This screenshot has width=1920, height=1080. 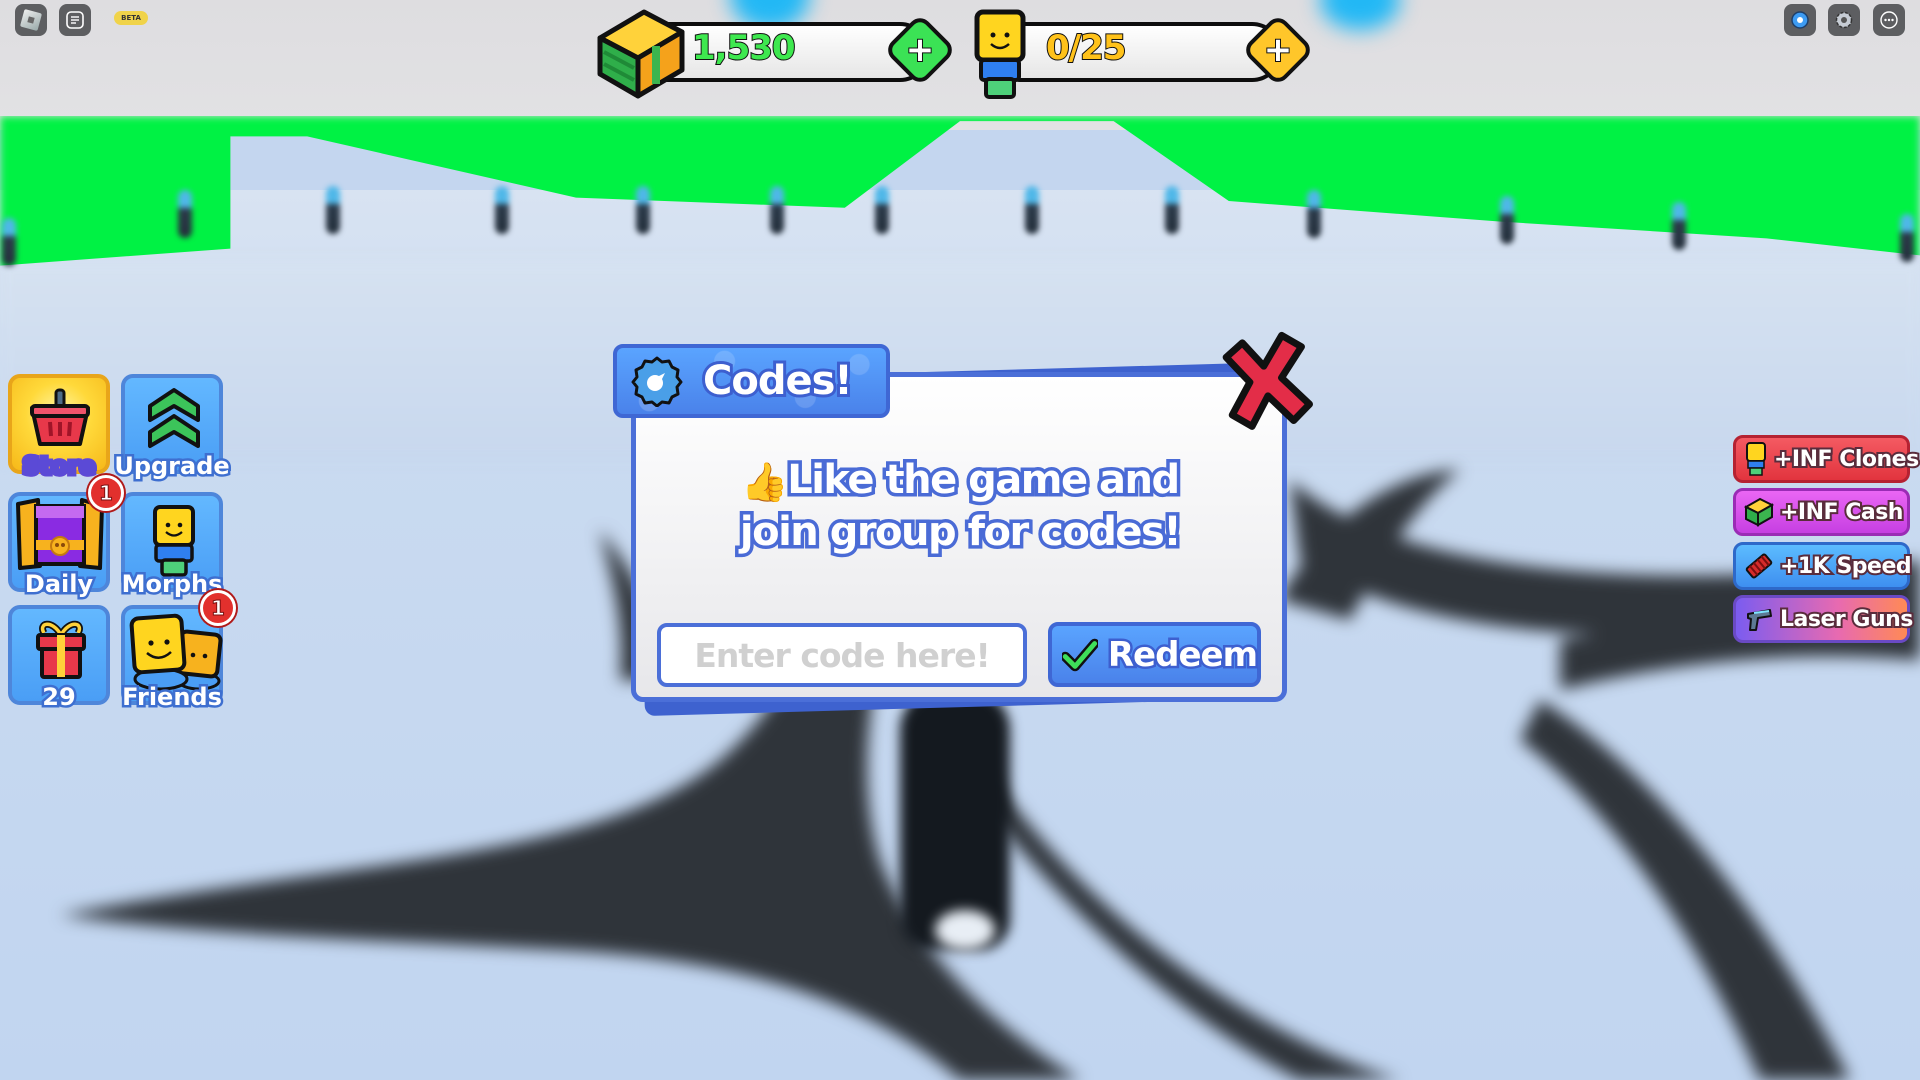 I want to click on clones-value: 0/25, so click(x=1086, y=48).